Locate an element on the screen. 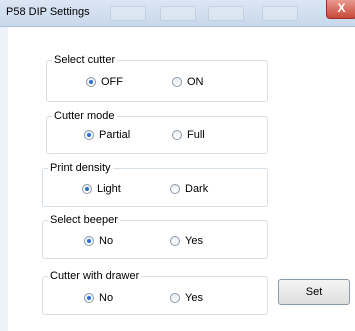 The width and height of the screenshot is (355, 331). radio-label: Light is located at coordinates (109, 189).